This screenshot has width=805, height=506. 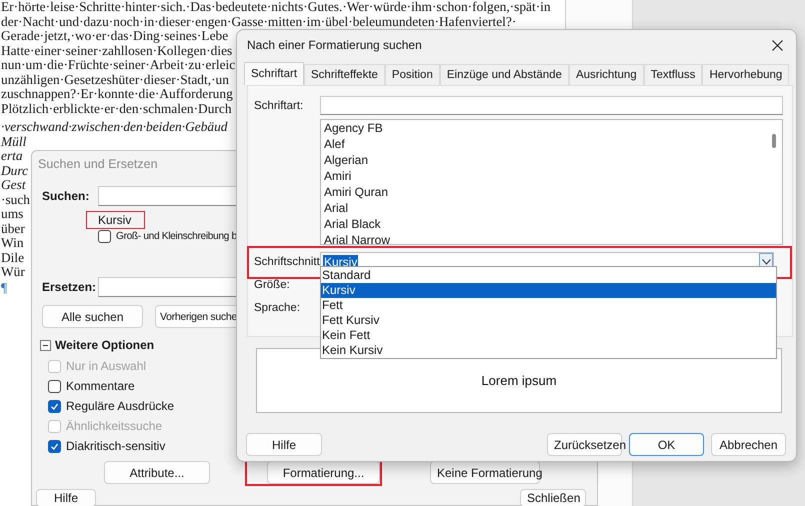 What do you see at coordinates (673, 74) in the screenshot?
I see `tab: Textfluss` at bounding box center [673, 74].